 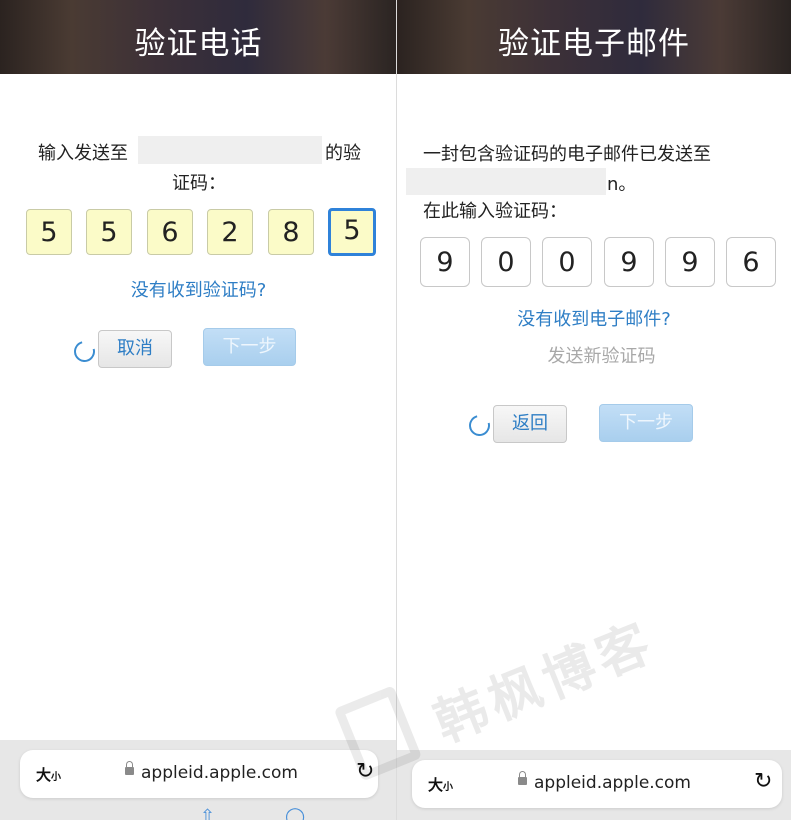 What do you see at coordinates (230, 150) in the screenshot?
I see `left-redacted-phone` at bounding box center [230, 150].